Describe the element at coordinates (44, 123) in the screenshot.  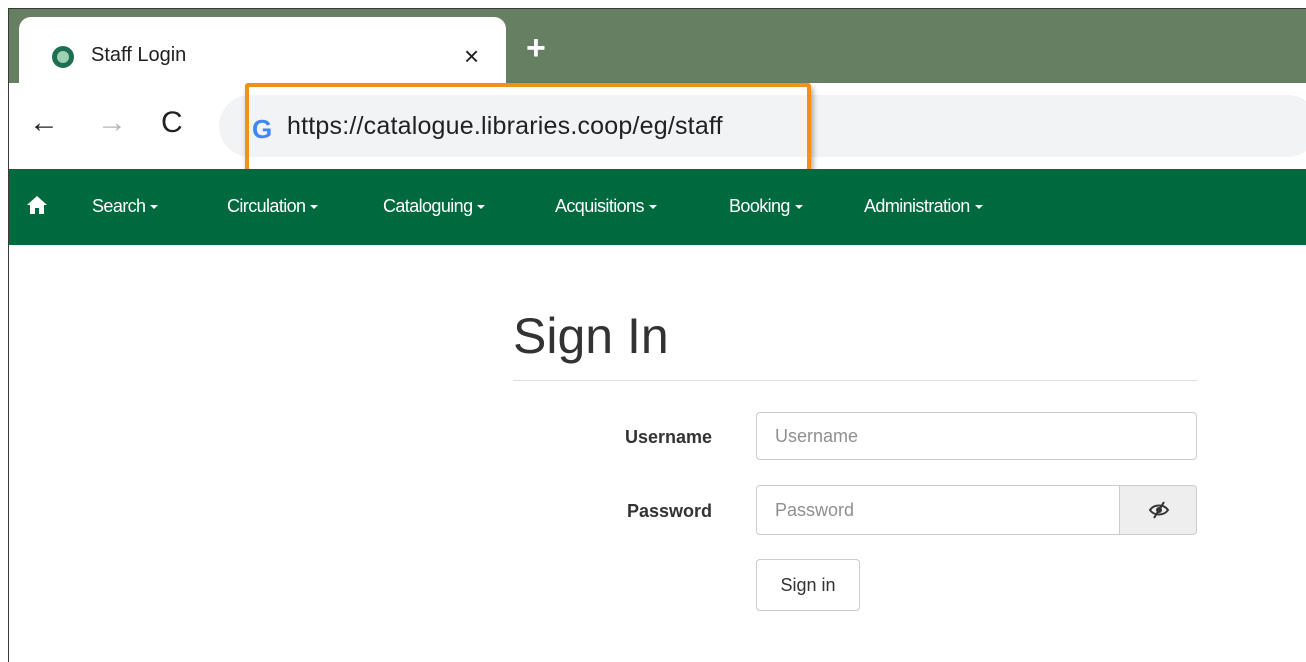
I see `back-button: ←` at that location.